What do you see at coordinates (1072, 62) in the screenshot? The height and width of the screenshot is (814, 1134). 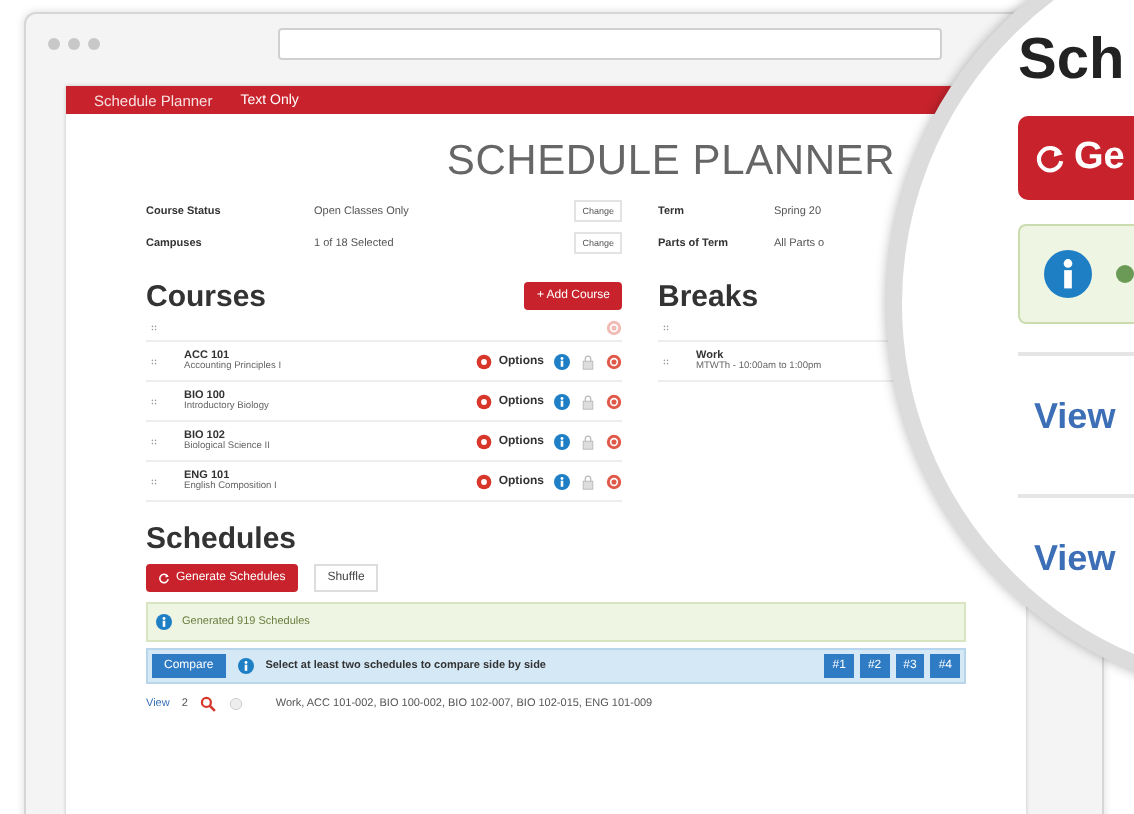 I see `section-heading: Sch` at bounding box center [1072, 62].